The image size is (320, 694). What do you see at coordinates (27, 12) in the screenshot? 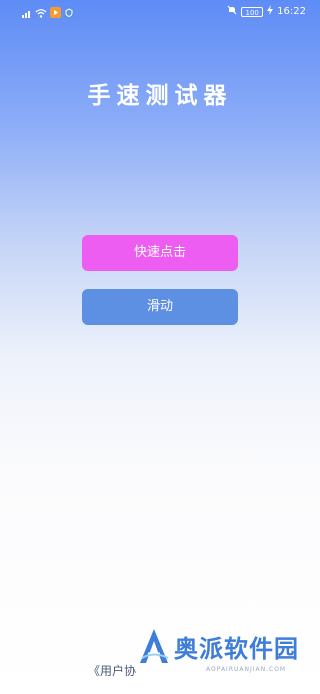
I see `signal-icon` at bounding box center [27, 12].